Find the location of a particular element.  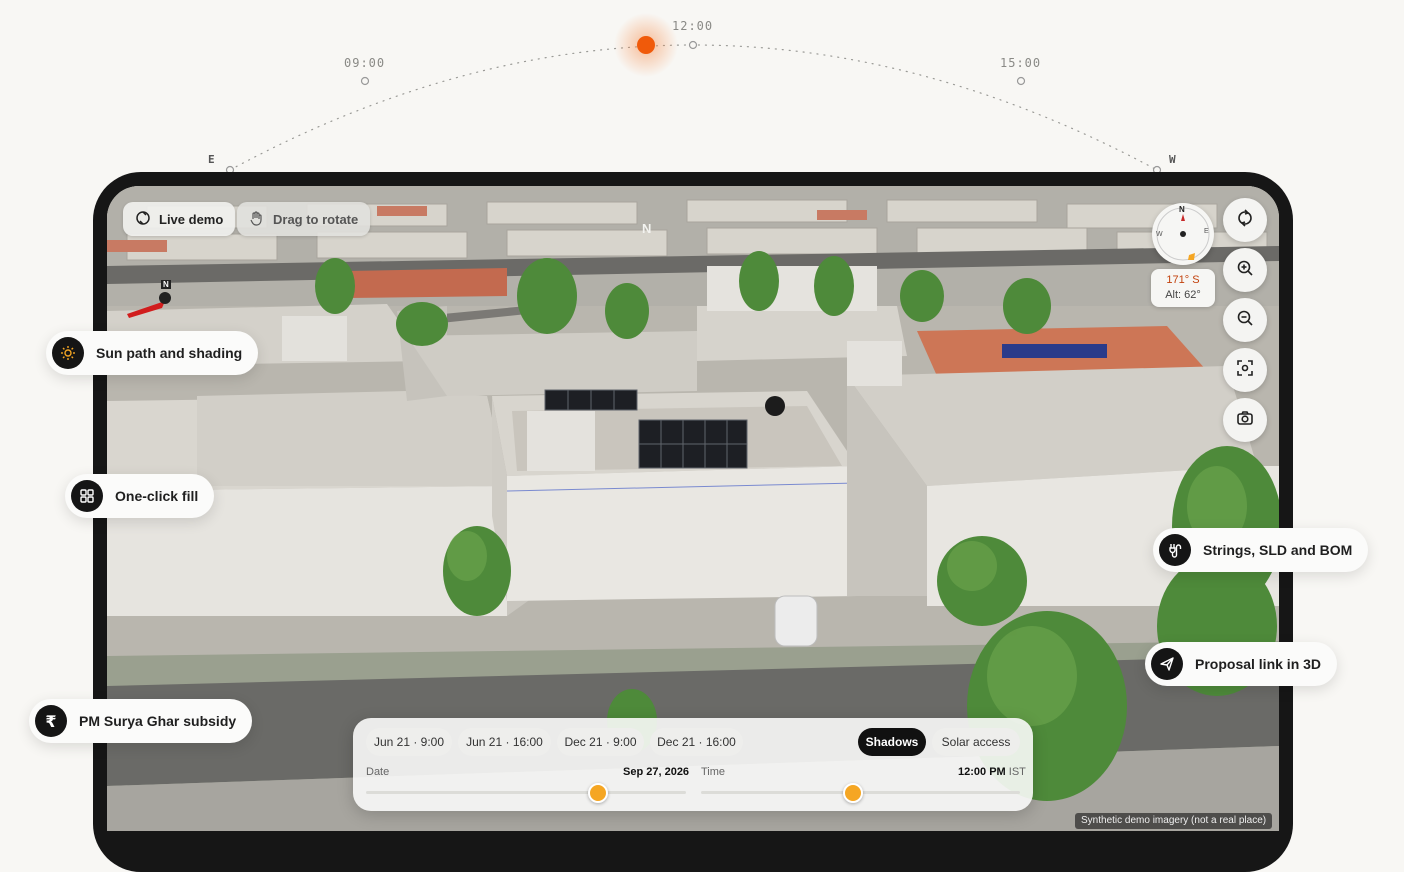

camera-icon is located at coordinates (1245, 420).